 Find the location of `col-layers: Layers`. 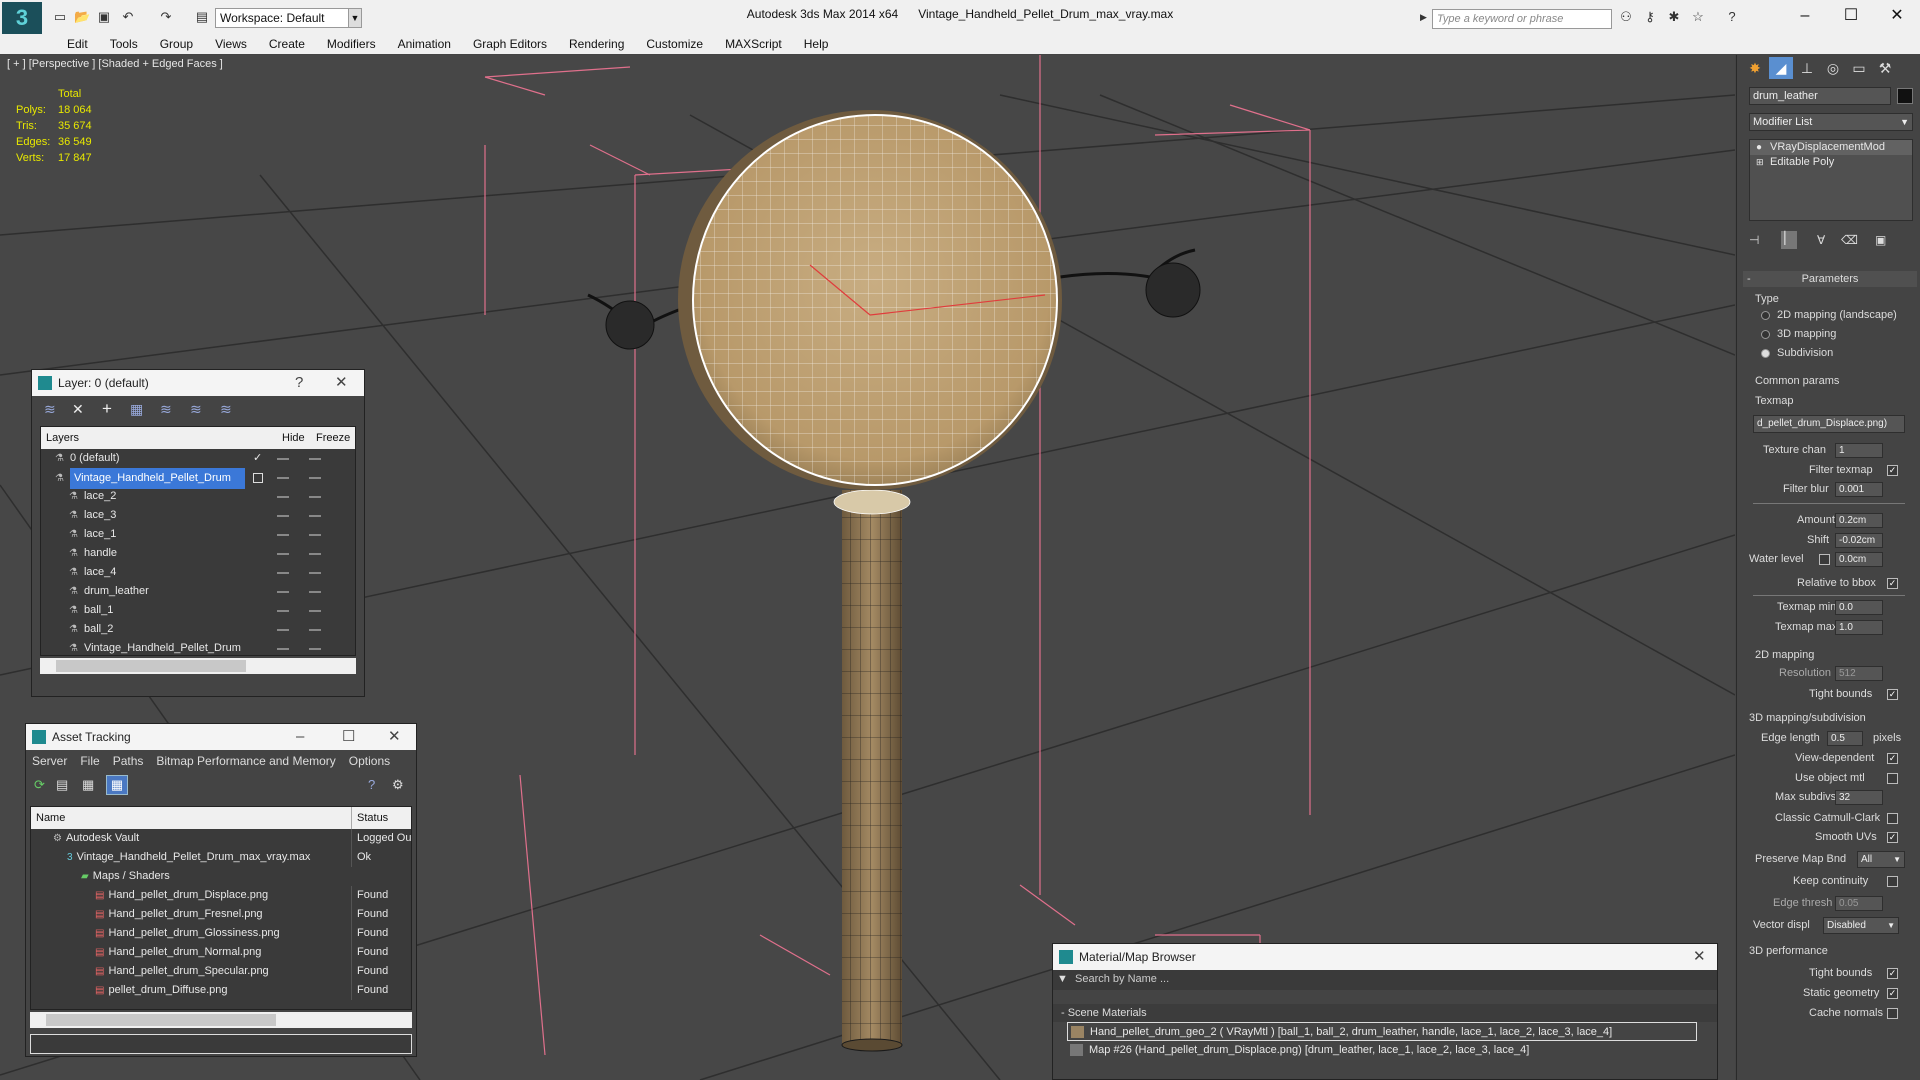

col-layers: Layers is located at coordinates (62, 438).